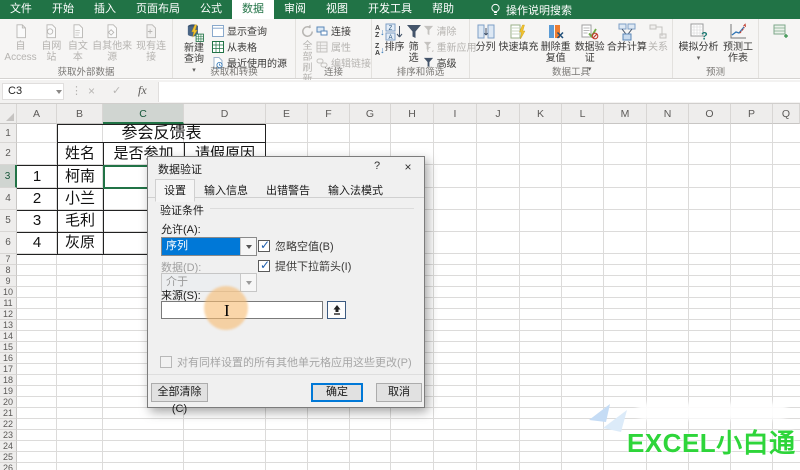 The image size is (800, 470). I want to click on column-header-L: L, so click(583, 114).